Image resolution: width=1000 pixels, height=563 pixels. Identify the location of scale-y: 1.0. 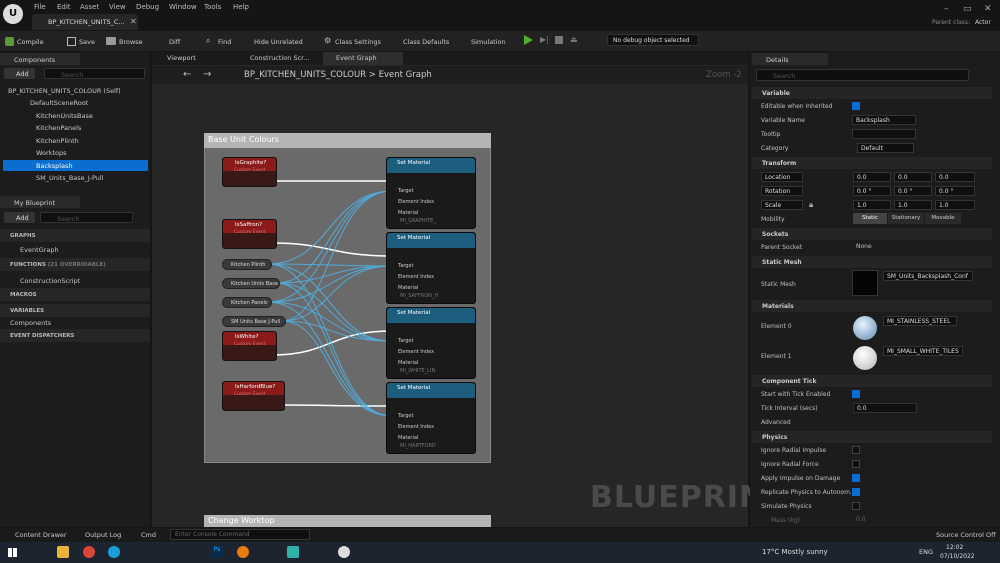
(913, 205).